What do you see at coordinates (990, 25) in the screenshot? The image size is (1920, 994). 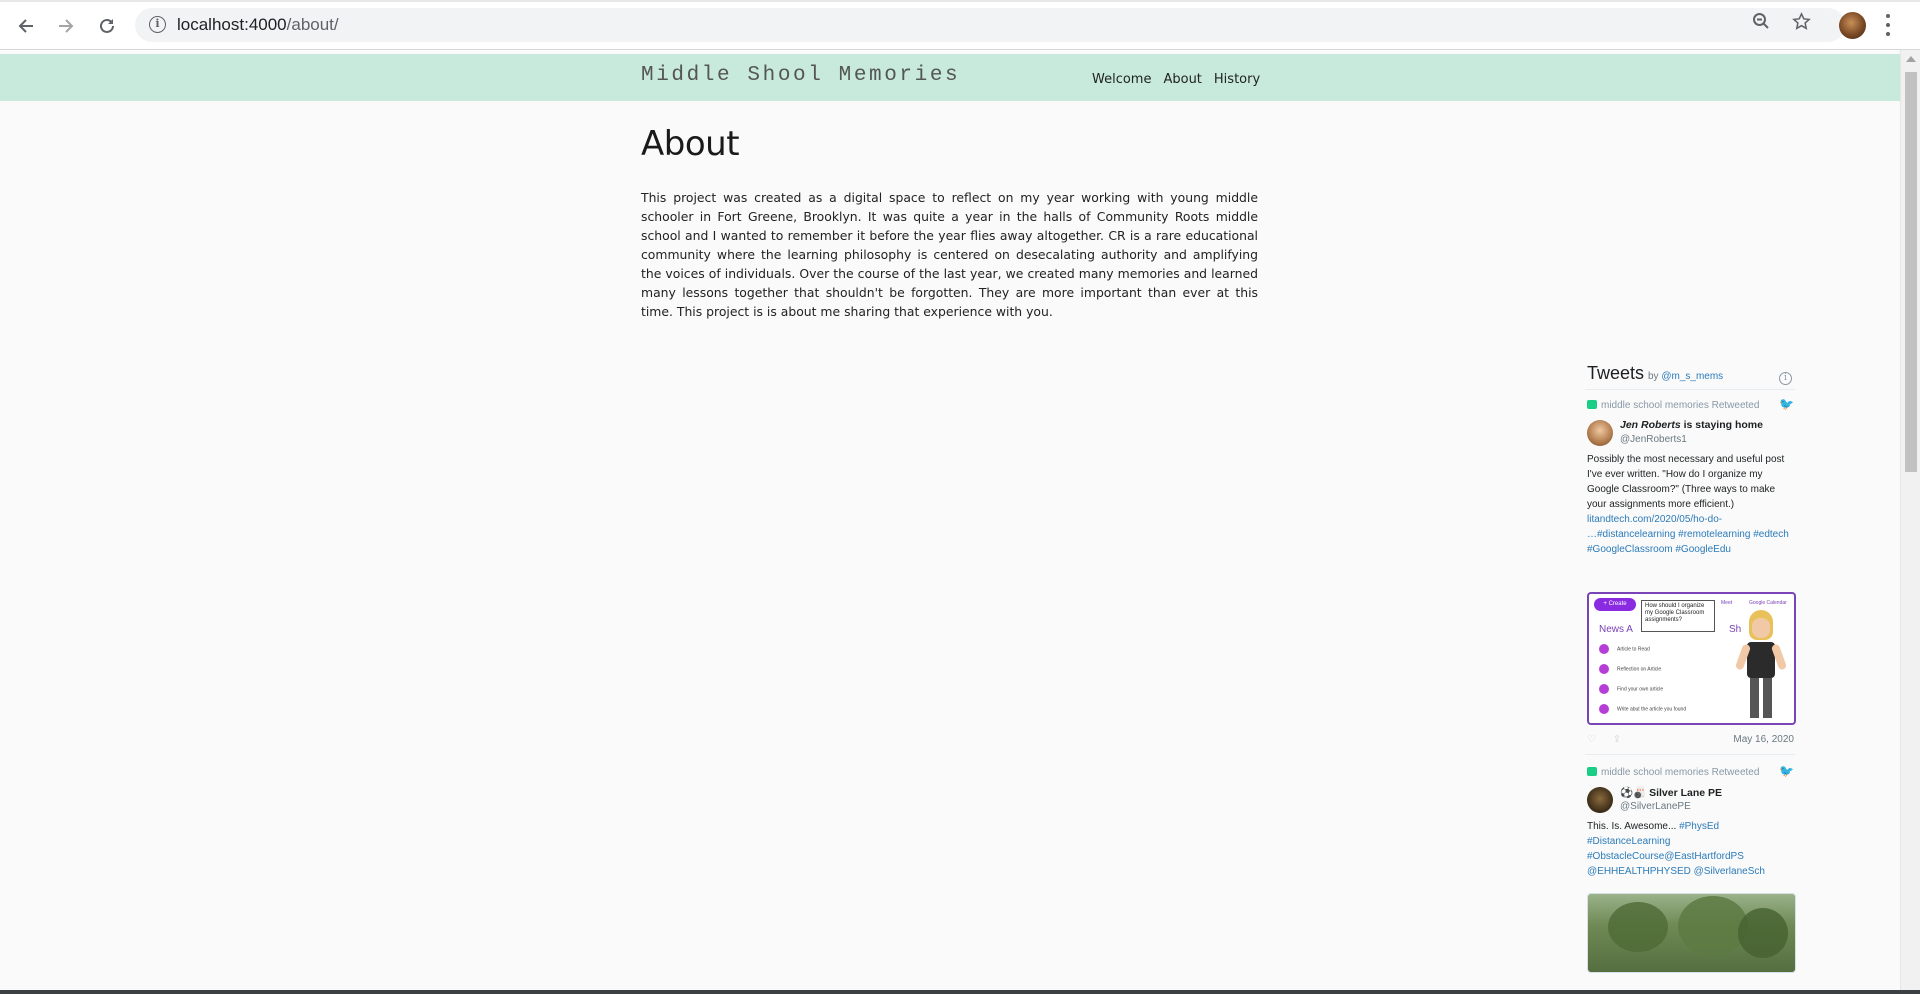 I see `address-bar: i localhost:4000/about/` at bounding box center [990, 25].